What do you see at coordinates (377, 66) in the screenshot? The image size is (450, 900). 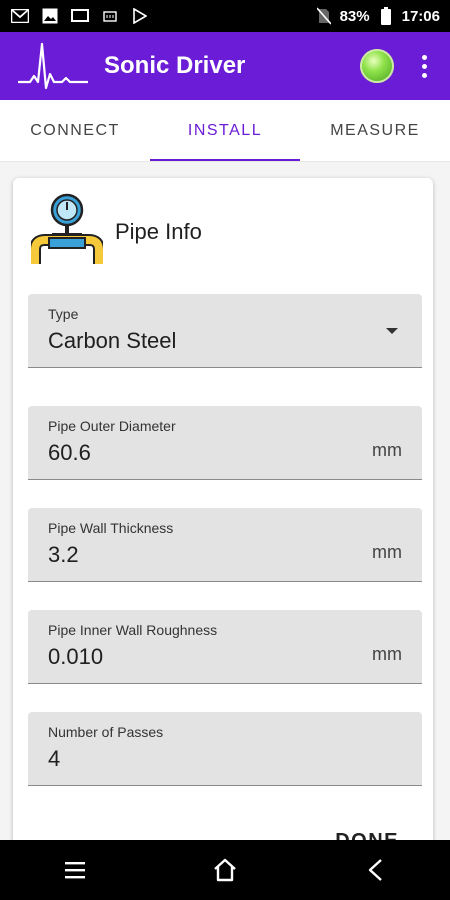 I see `connection-status-indicator` at bounding box center [377, 66].